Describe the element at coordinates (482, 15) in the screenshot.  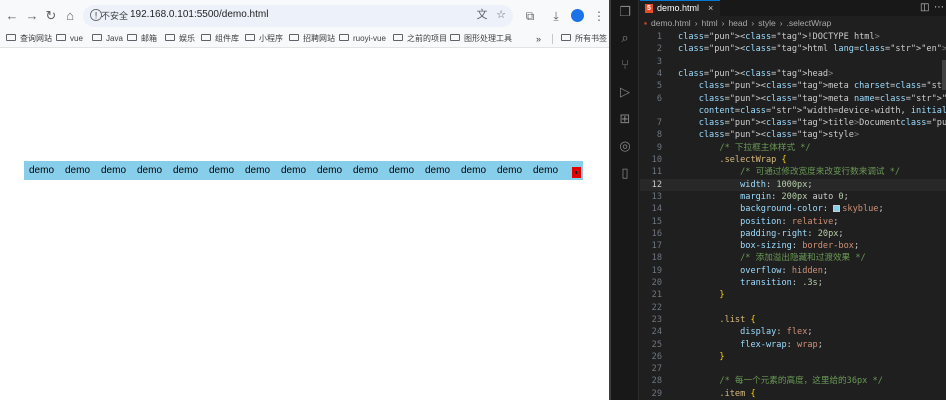
I see `translate-icon: 文` at that location.